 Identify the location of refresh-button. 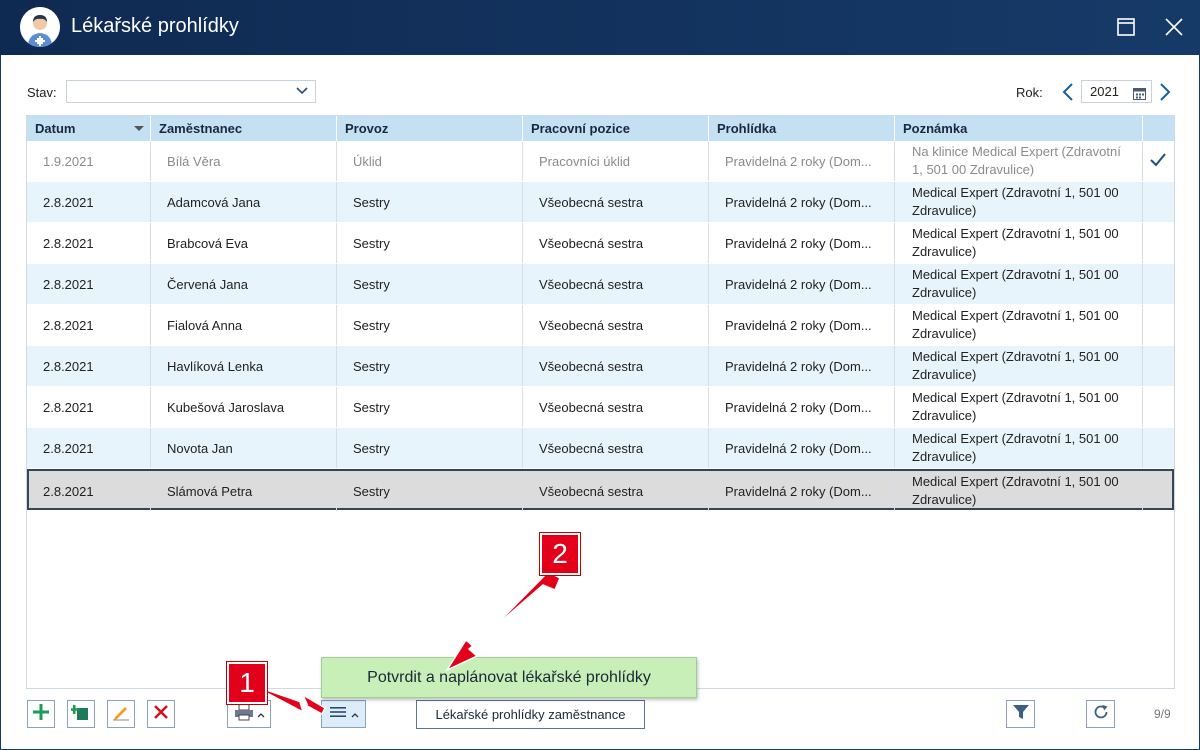
(1100, 714).